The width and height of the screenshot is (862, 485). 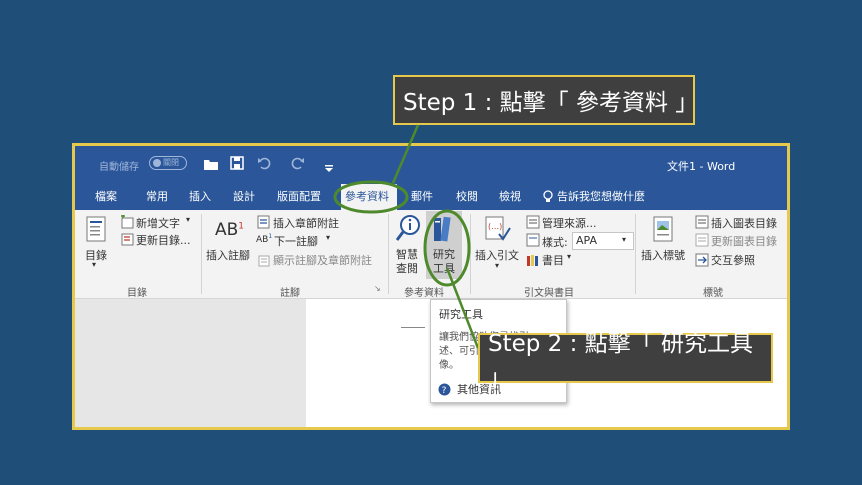 What do you see at coordinates (702, 223) in the screenshot?
I see `insert-table-of-figures-icon` at bounding box center [702, 223].